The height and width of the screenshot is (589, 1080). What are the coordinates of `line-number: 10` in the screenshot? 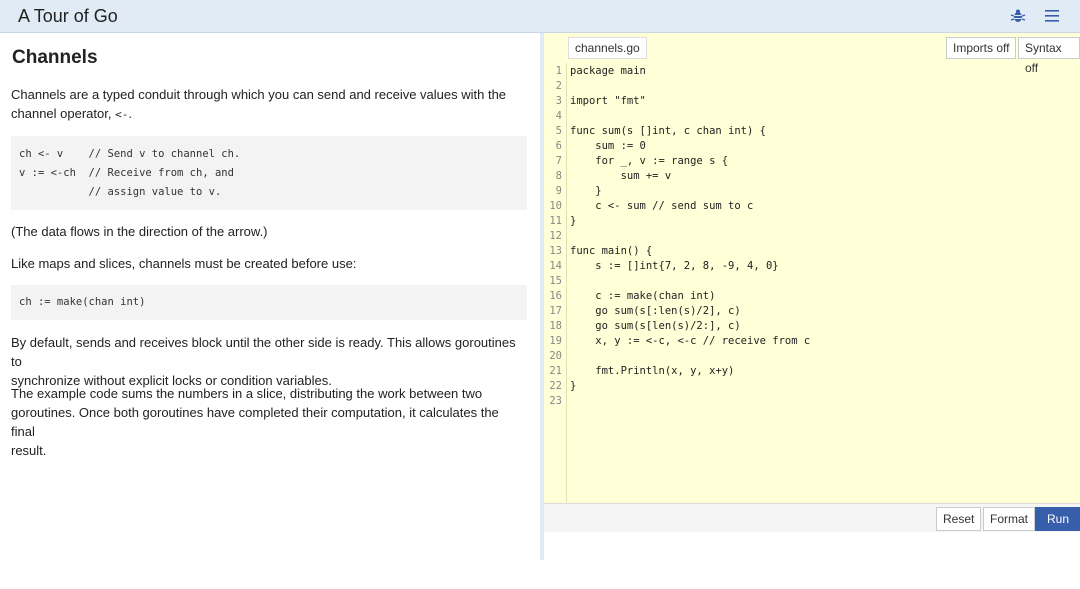 It's located at (555, 206).